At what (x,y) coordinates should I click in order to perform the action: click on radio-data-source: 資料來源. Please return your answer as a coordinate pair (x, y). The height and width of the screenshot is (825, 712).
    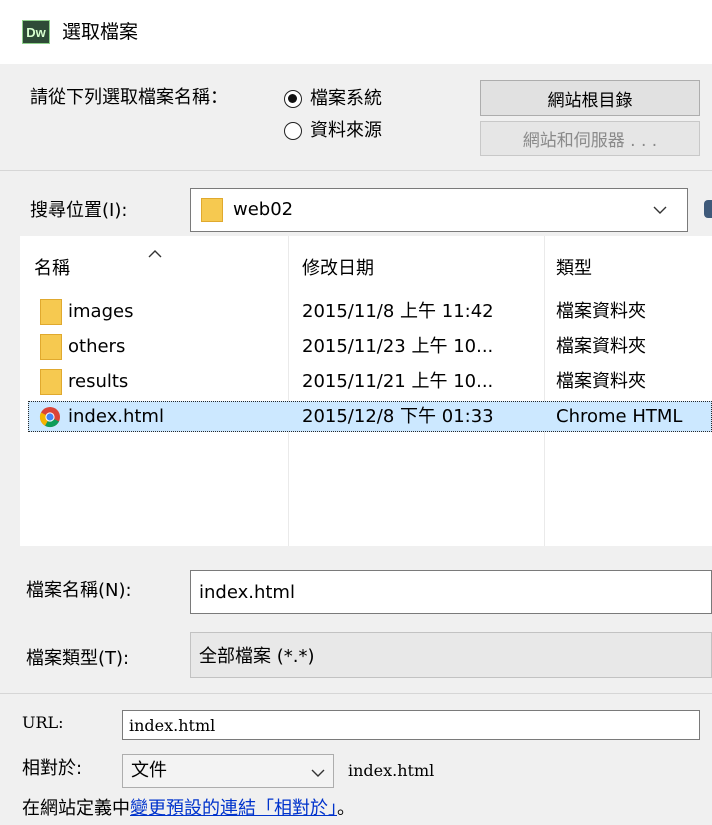
    Looking at the image, I should click on (354, 131).